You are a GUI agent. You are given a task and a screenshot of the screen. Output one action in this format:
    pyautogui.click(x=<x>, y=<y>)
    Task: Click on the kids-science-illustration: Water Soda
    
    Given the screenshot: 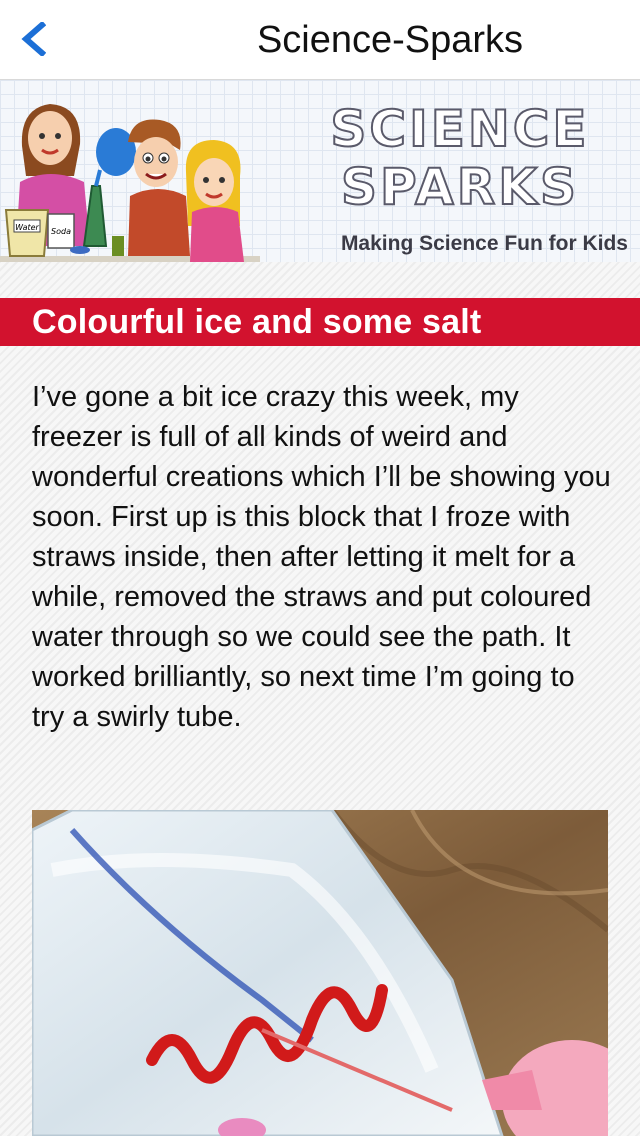 What is the action you would take?
    pyautogui.click(x=130, y=183)
    